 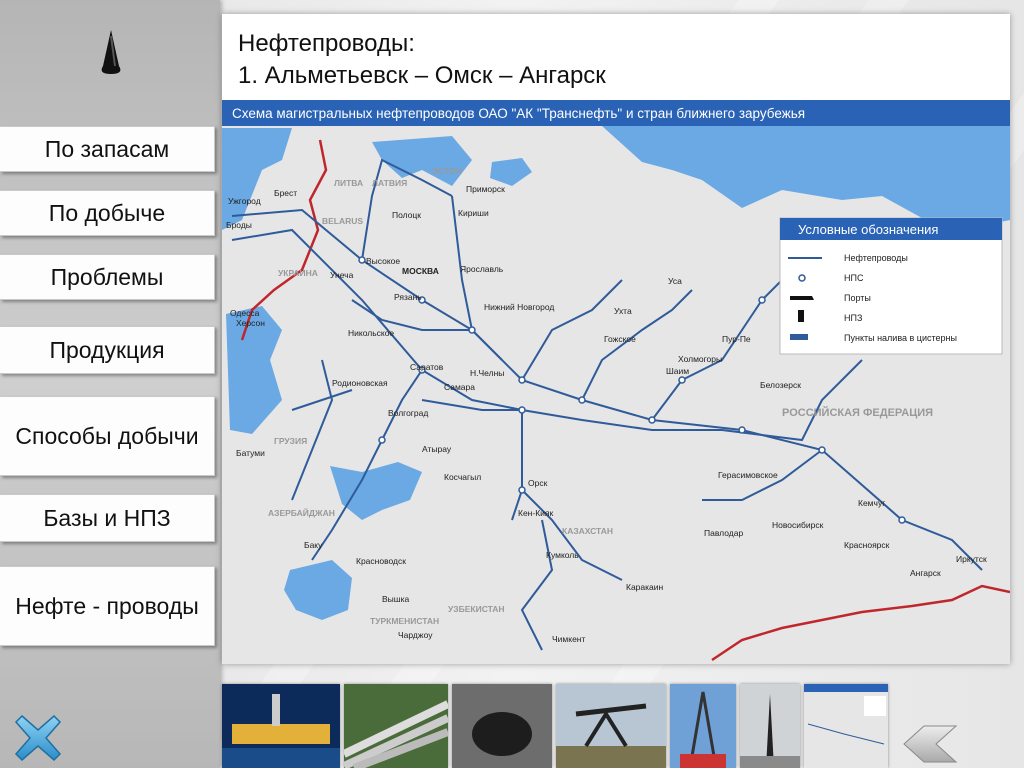 What do you see at coordinates (620, 339) in the screenshot?
I see `svg-text: Гожское` at bounding box center [620, 339].